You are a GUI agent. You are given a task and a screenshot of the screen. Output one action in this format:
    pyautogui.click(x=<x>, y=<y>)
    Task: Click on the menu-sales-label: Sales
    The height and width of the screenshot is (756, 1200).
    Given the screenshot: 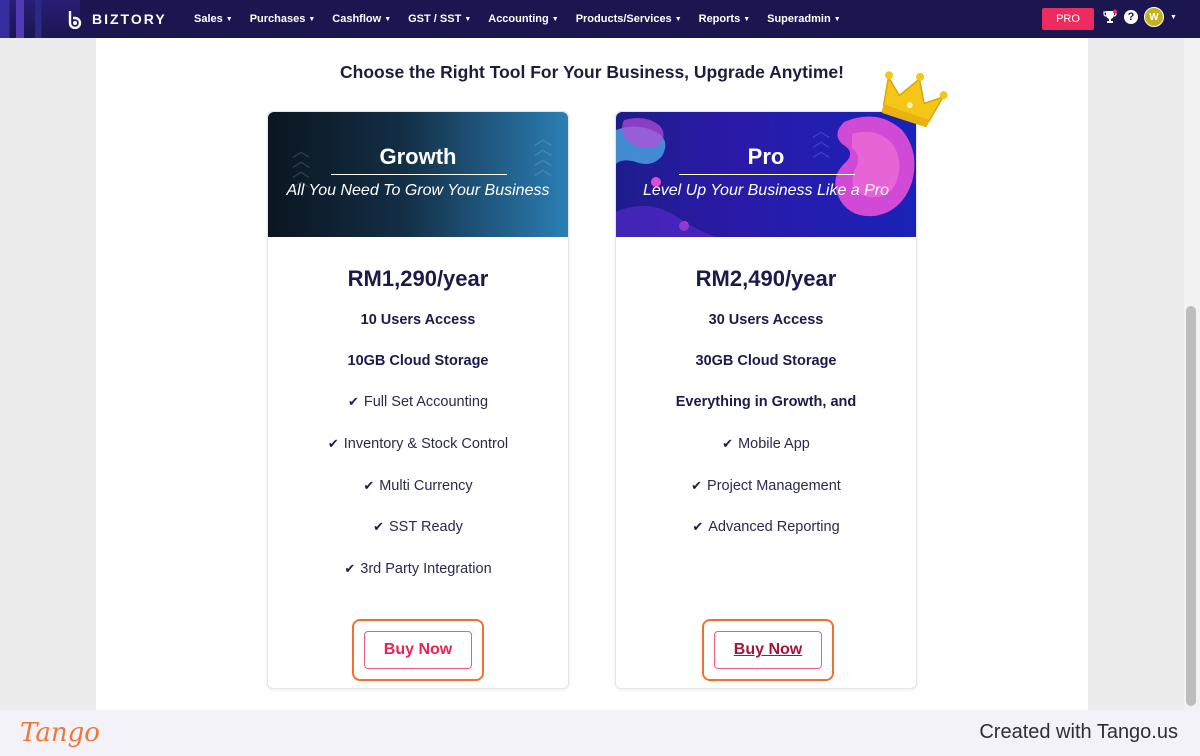 What is the action you would take?
    pyautogui.click(x=208, y=19)
    